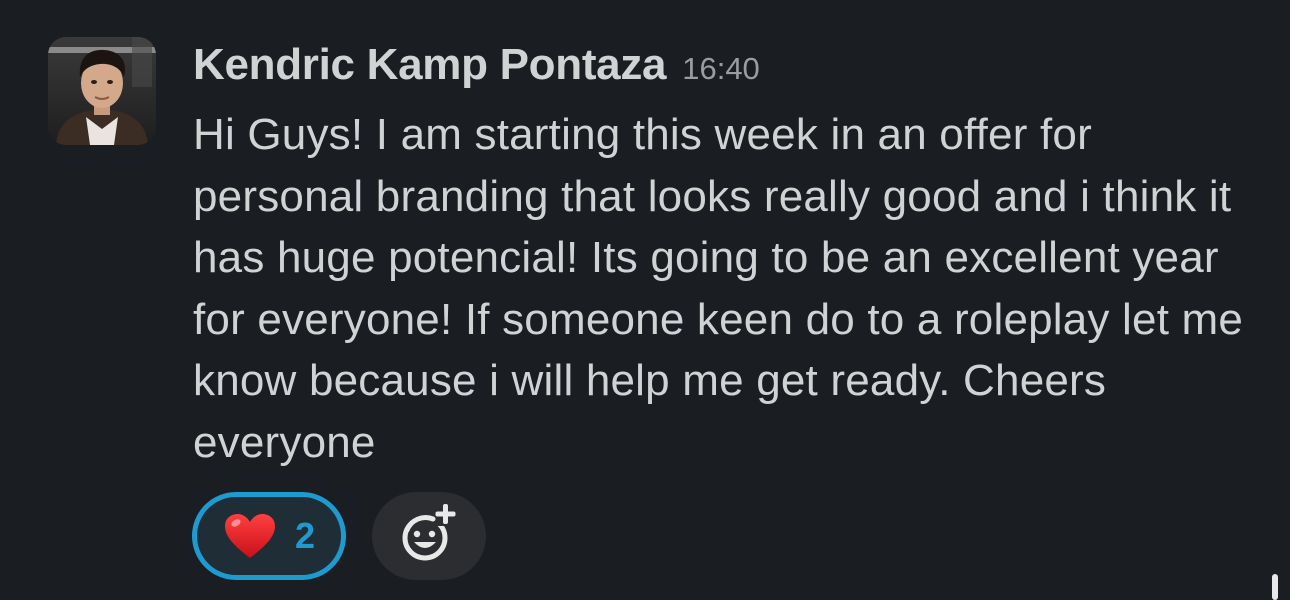  What do you see at coordinates (305, 535) in the screenshot?
I see `reaction-count: 2` at bounding box center [305, 535].